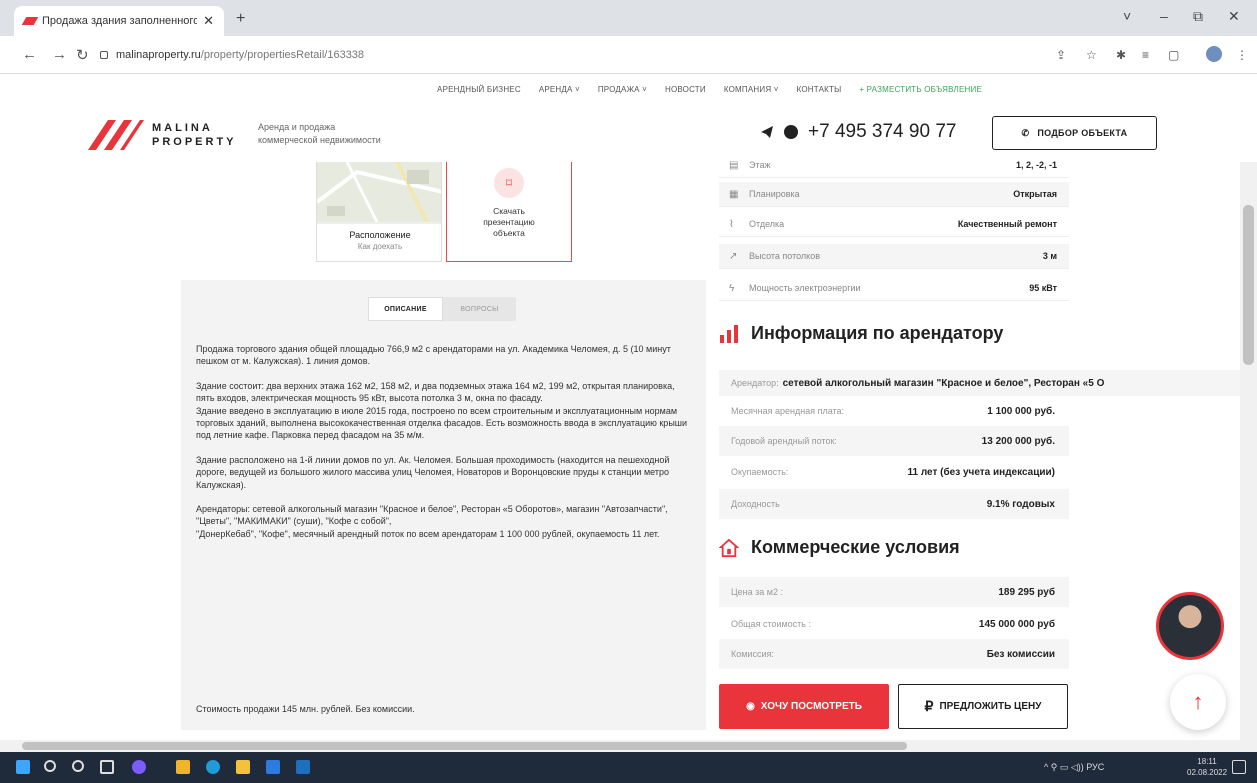  What do you see at coordinates (819, 89) in the screenshot?
I see `nav-contacts: КОНТАКТЫ` at bounding box center [819, 89].